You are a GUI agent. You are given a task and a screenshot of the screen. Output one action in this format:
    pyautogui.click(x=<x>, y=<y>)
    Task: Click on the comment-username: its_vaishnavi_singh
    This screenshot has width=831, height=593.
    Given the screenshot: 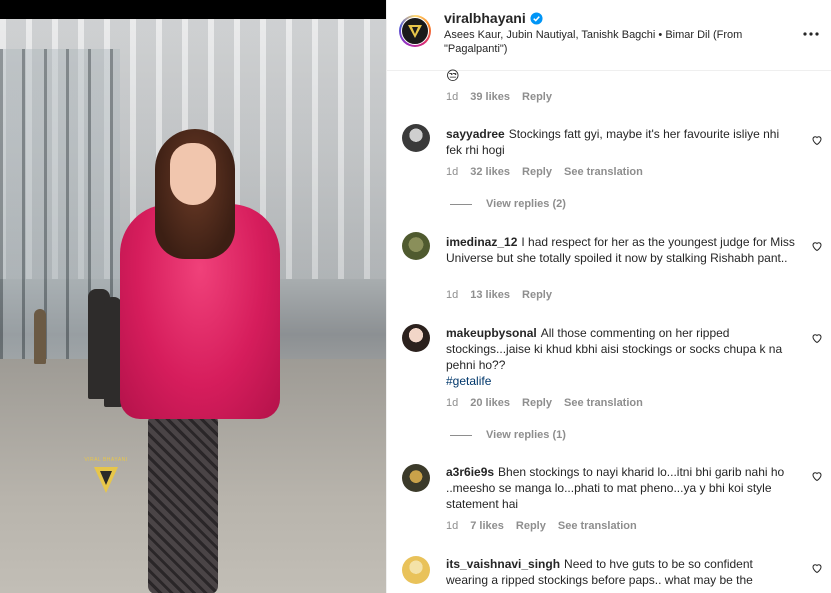 What is the action you would take?
    pyautogui.click(x=503, y=564)
    